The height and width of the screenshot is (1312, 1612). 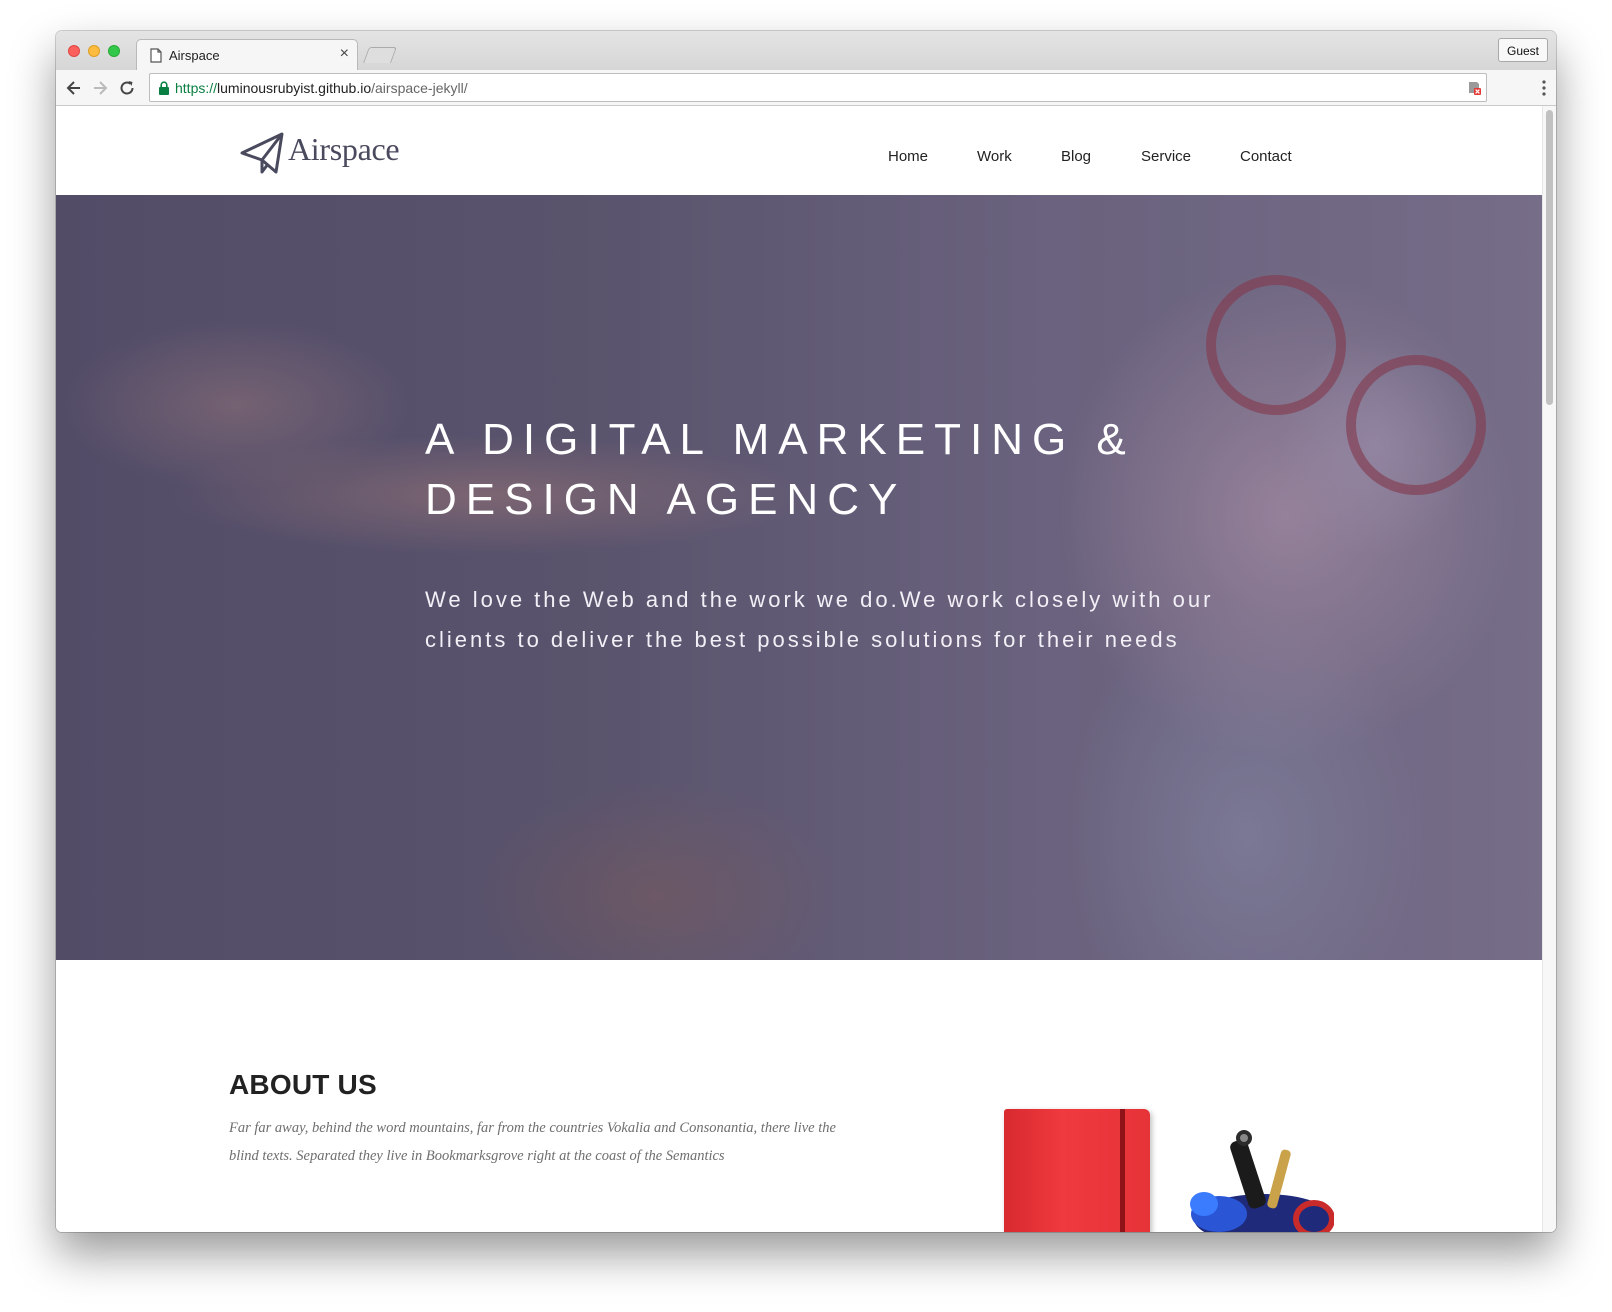 I want to click on about-title: ABOUT US, so click(x=303, y=1084).